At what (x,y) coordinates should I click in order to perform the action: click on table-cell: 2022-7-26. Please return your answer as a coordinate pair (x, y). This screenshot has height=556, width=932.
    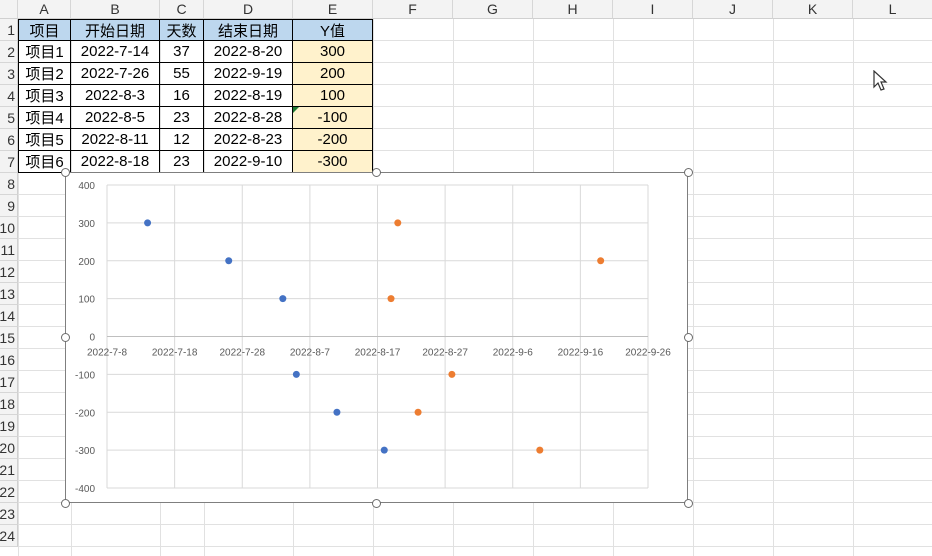
    Looking at the image, I should click on (115, 74).